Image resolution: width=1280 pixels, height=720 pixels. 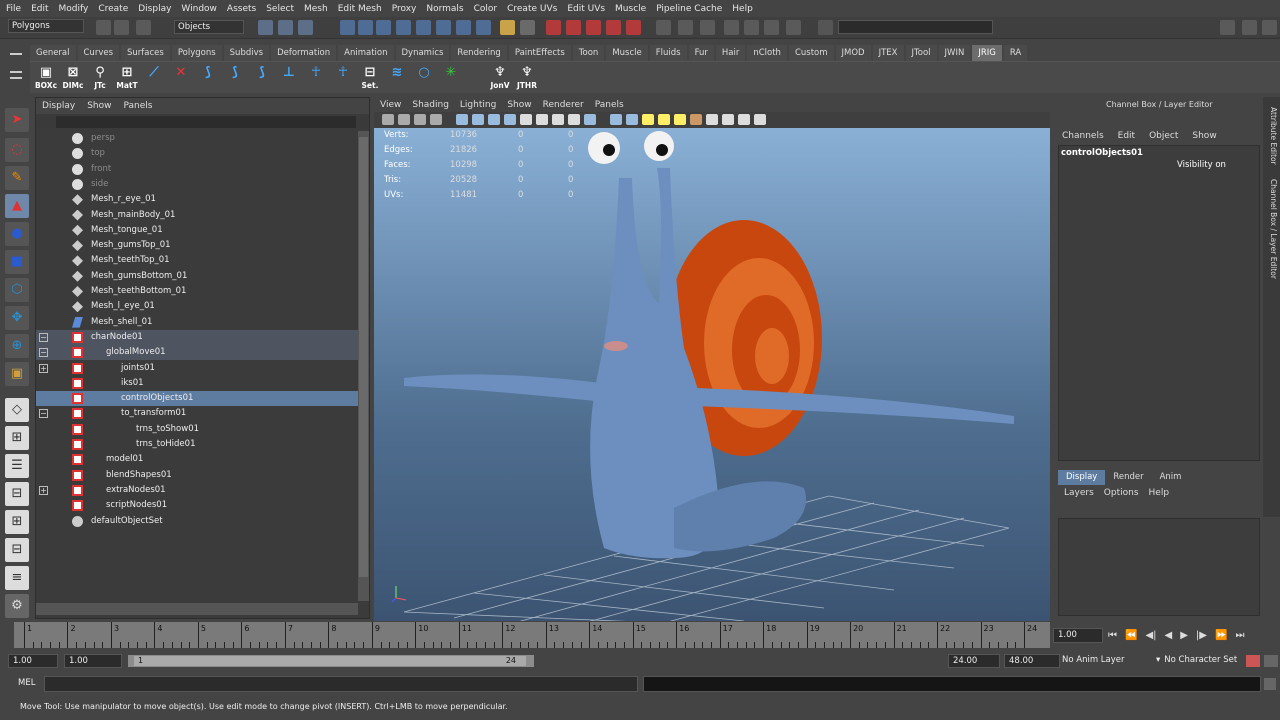 What do you see at coordinates (341, 684) in the screenshot?
I see `mel-command-input` at bounding box center [341, 684].